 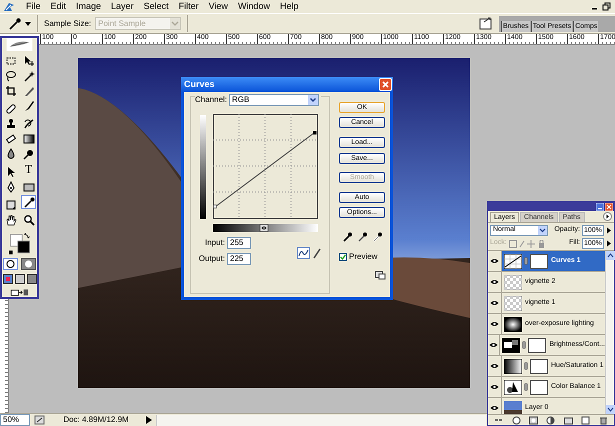 I want to click on adjustment-icon, so click(x=551, y=420).